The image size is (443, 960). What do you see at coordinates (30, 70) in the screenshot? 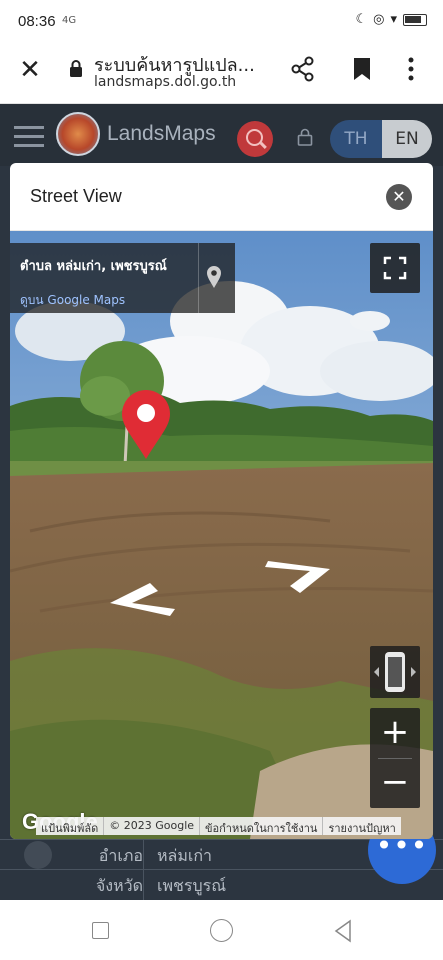
I see `close-tab-icon: ✕` at bounding box center [30, 70].